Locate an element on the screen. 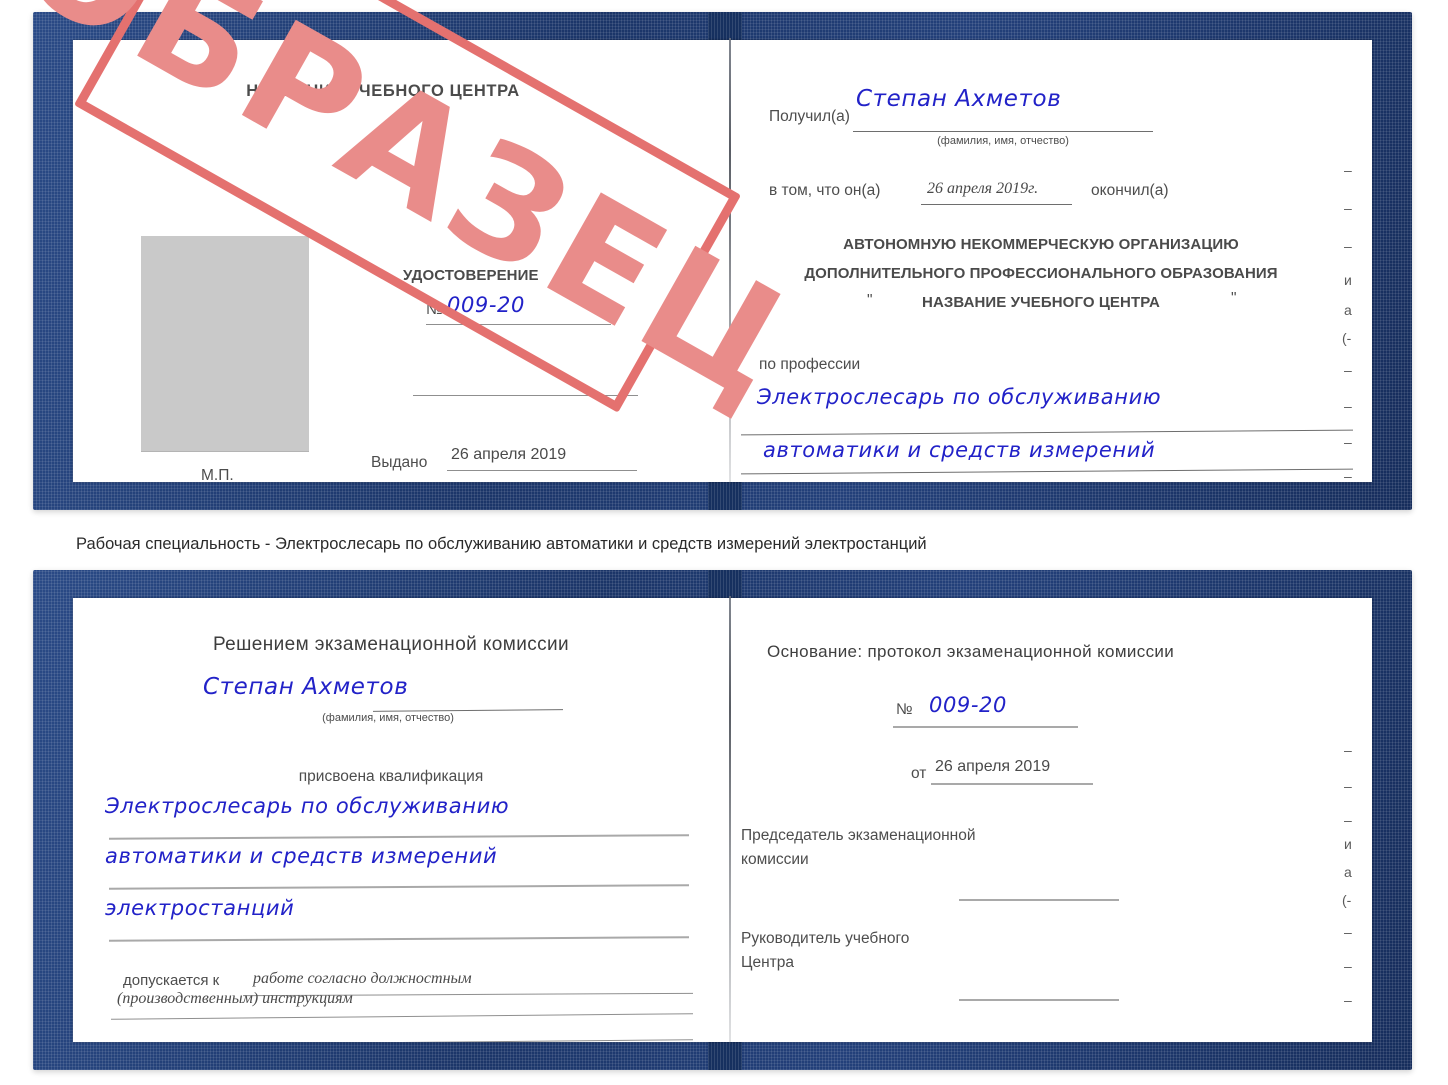 The height and width of the screenshot is (1085, 1448). organization-line-3: НАЗВАНИЕ УЧЕБНОГО ЦЕНТРА is located at coordinates (1041, 302).